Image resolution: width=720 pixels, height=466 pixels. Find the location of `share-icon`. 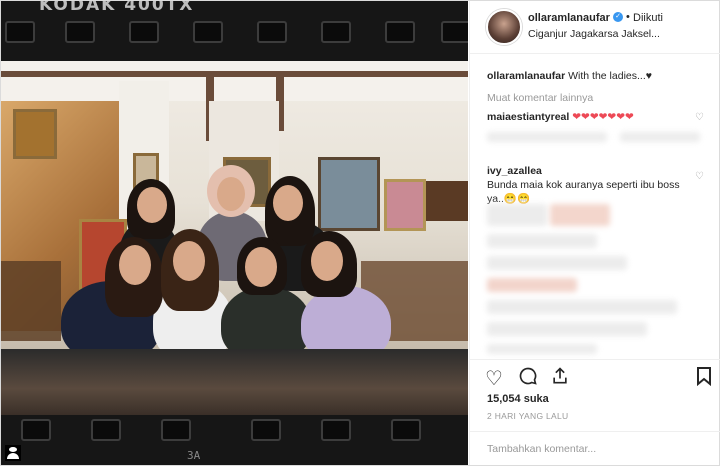

share-icon is located at coordinates (560, 379).